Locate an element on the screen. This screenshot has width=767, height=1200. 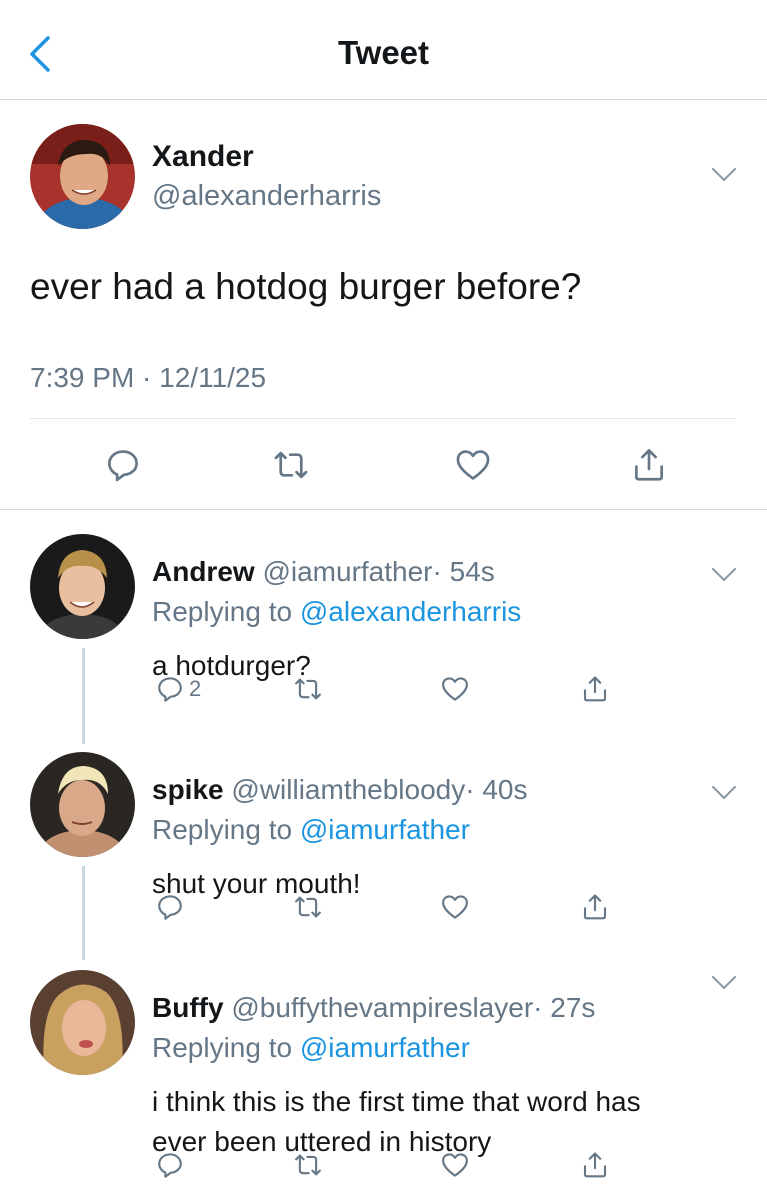
reply-header: spike @williamthebloody· 40s is located at coordinates (340, 790).